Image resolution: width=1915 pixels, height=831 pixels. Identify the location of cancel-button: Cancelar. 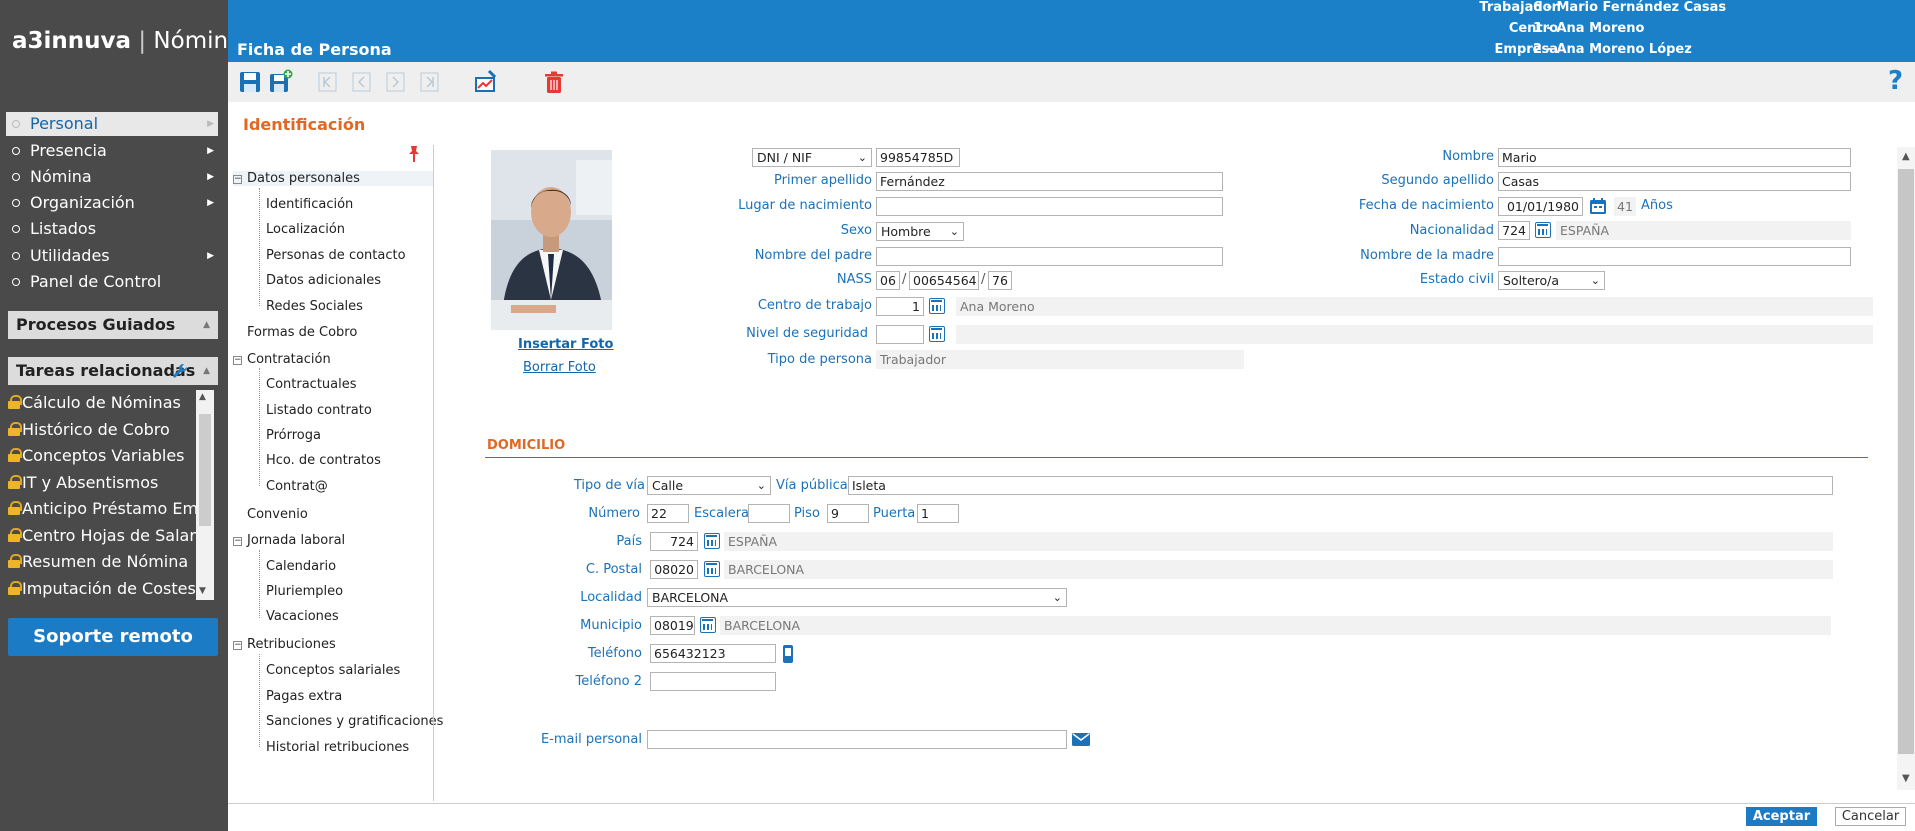
(1870, 816).